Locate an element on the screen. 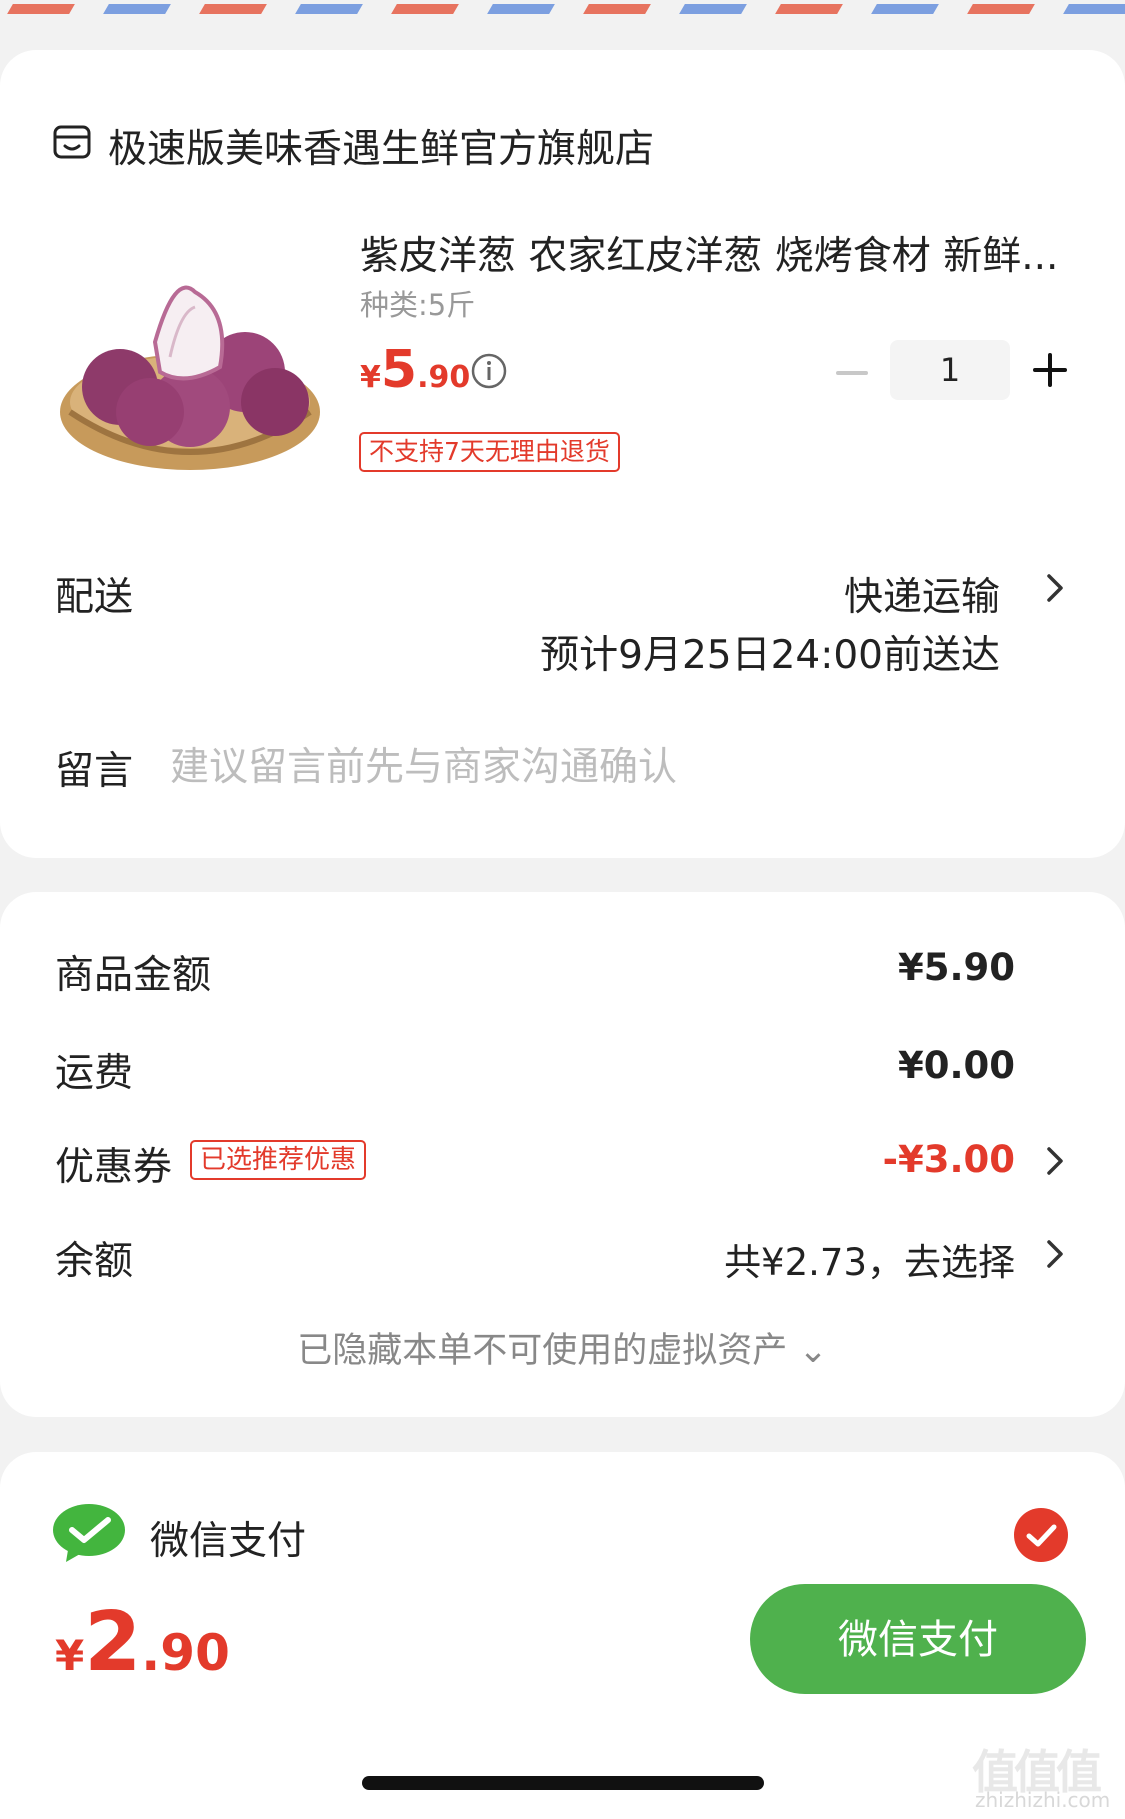  no-return-badge: 不支持7天无理由退货 is located at coordinates (489, 452).